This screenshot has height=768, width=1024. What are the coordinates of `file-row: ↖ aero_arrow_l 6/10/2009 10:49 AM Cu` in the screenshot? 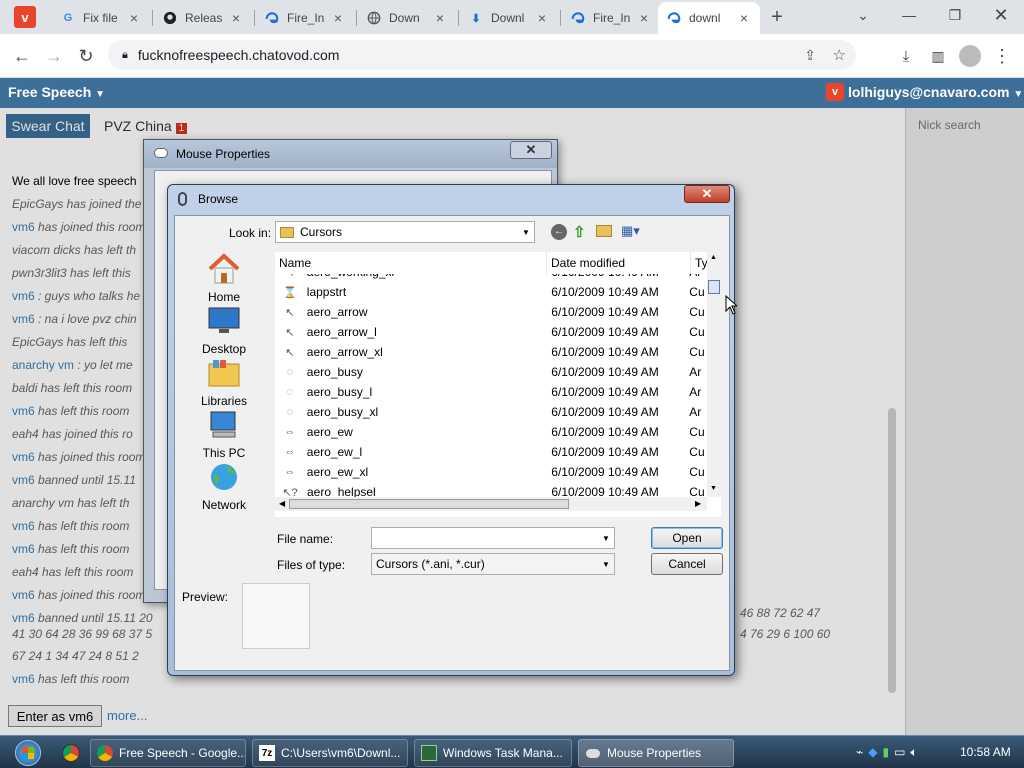 It's located at (491, 332).